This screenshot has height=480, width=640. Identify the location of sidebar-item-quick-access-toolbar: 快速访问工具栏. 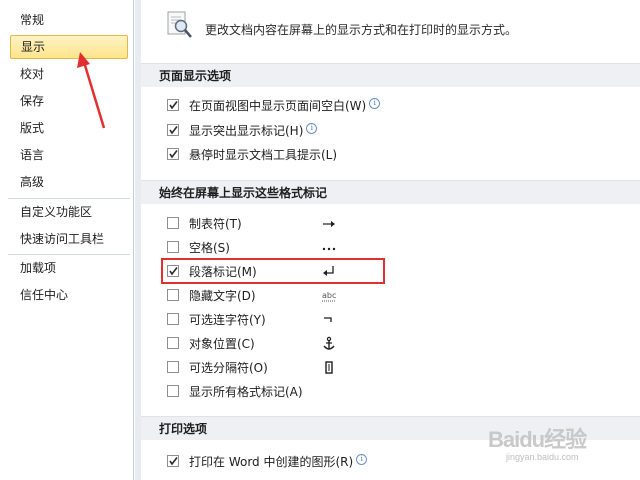
(69, 239).